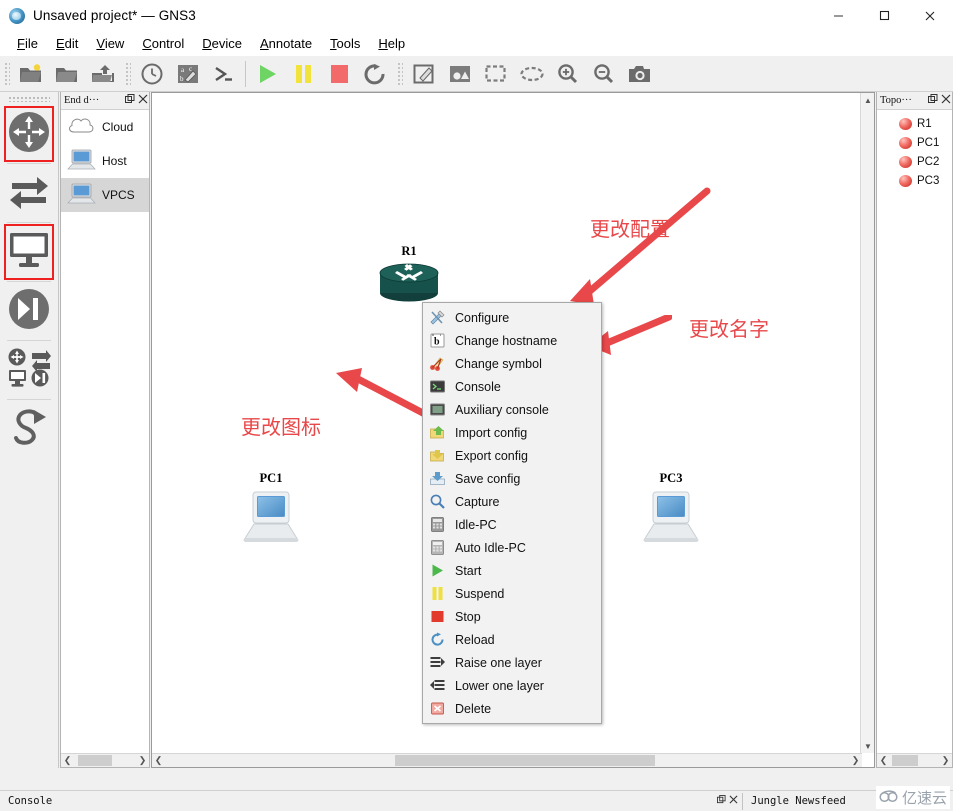  Describe the element at coordinates (914, 161) in the screenshot. I see `list-item: PC2` at that location.